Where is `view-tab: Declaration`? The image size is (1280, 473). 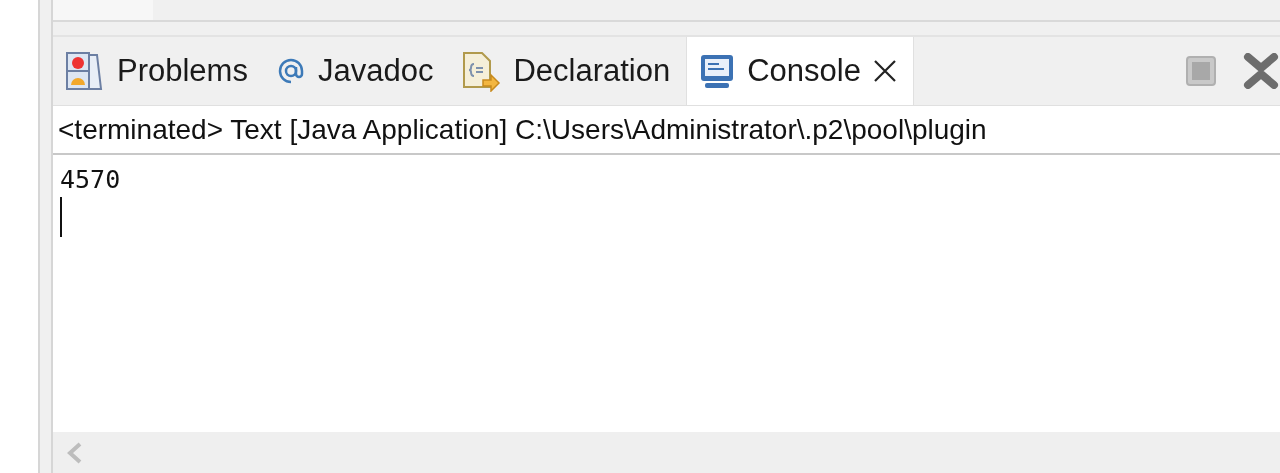
view-tab: Declaration is located at coordinates (568, 71).